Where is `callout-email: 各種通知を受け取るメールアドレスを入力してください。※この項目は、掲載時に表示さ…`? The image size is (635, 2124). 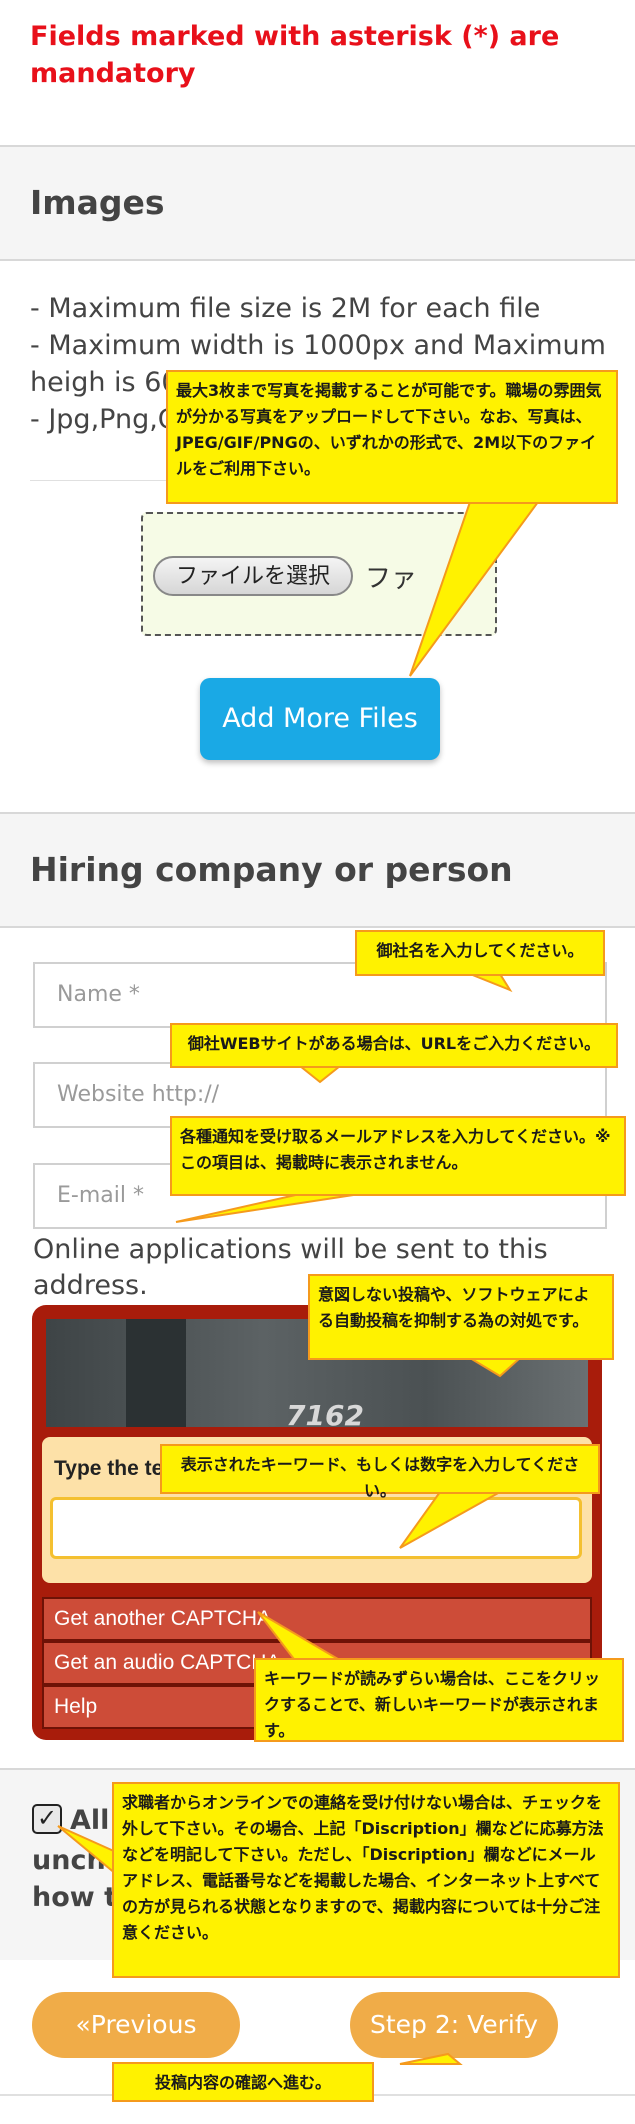
callout-email: 各種通知を受け取るメールアドレスを入力してください。※この項目は、掲載時に表示さ… is located at coordinates (398, 1156).